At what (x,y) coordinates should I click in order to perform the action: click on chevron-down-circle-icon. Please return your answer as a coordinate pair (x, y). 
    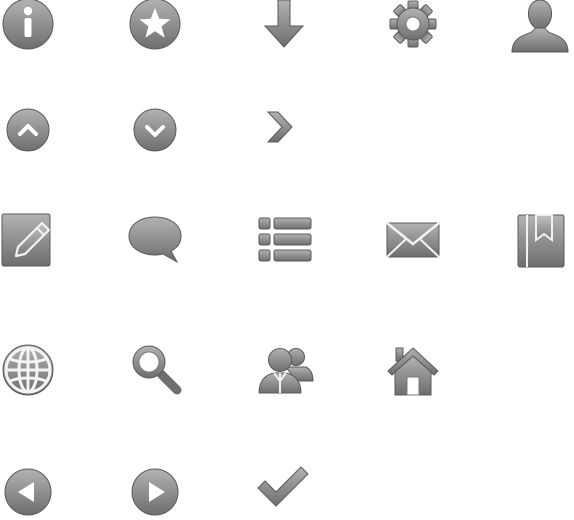
    Looking at the image, I should click on (157, 130).